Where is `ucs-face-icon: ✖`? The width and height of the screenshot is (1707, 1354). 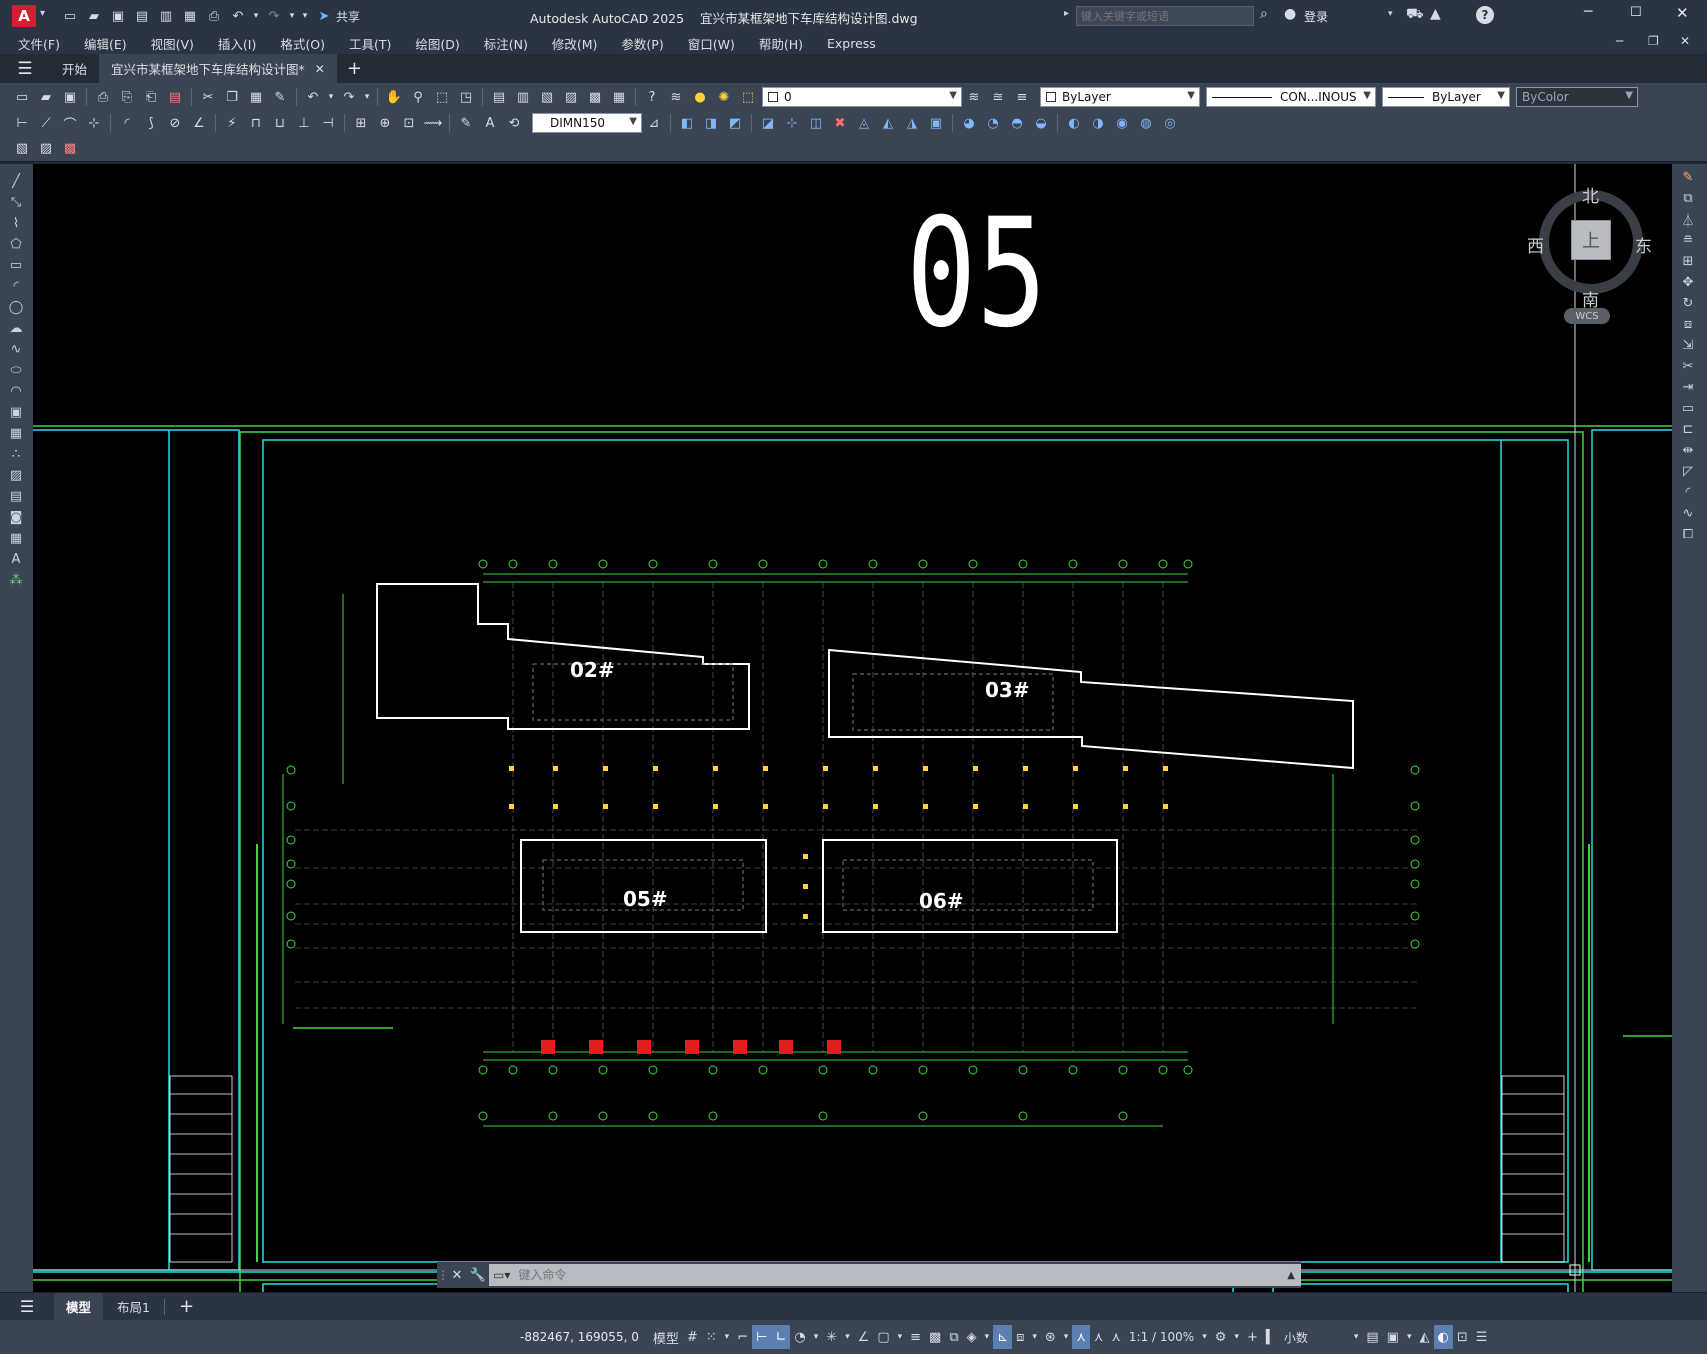 ucs-face-icon: ✖ is located at coordinates (840, 123).